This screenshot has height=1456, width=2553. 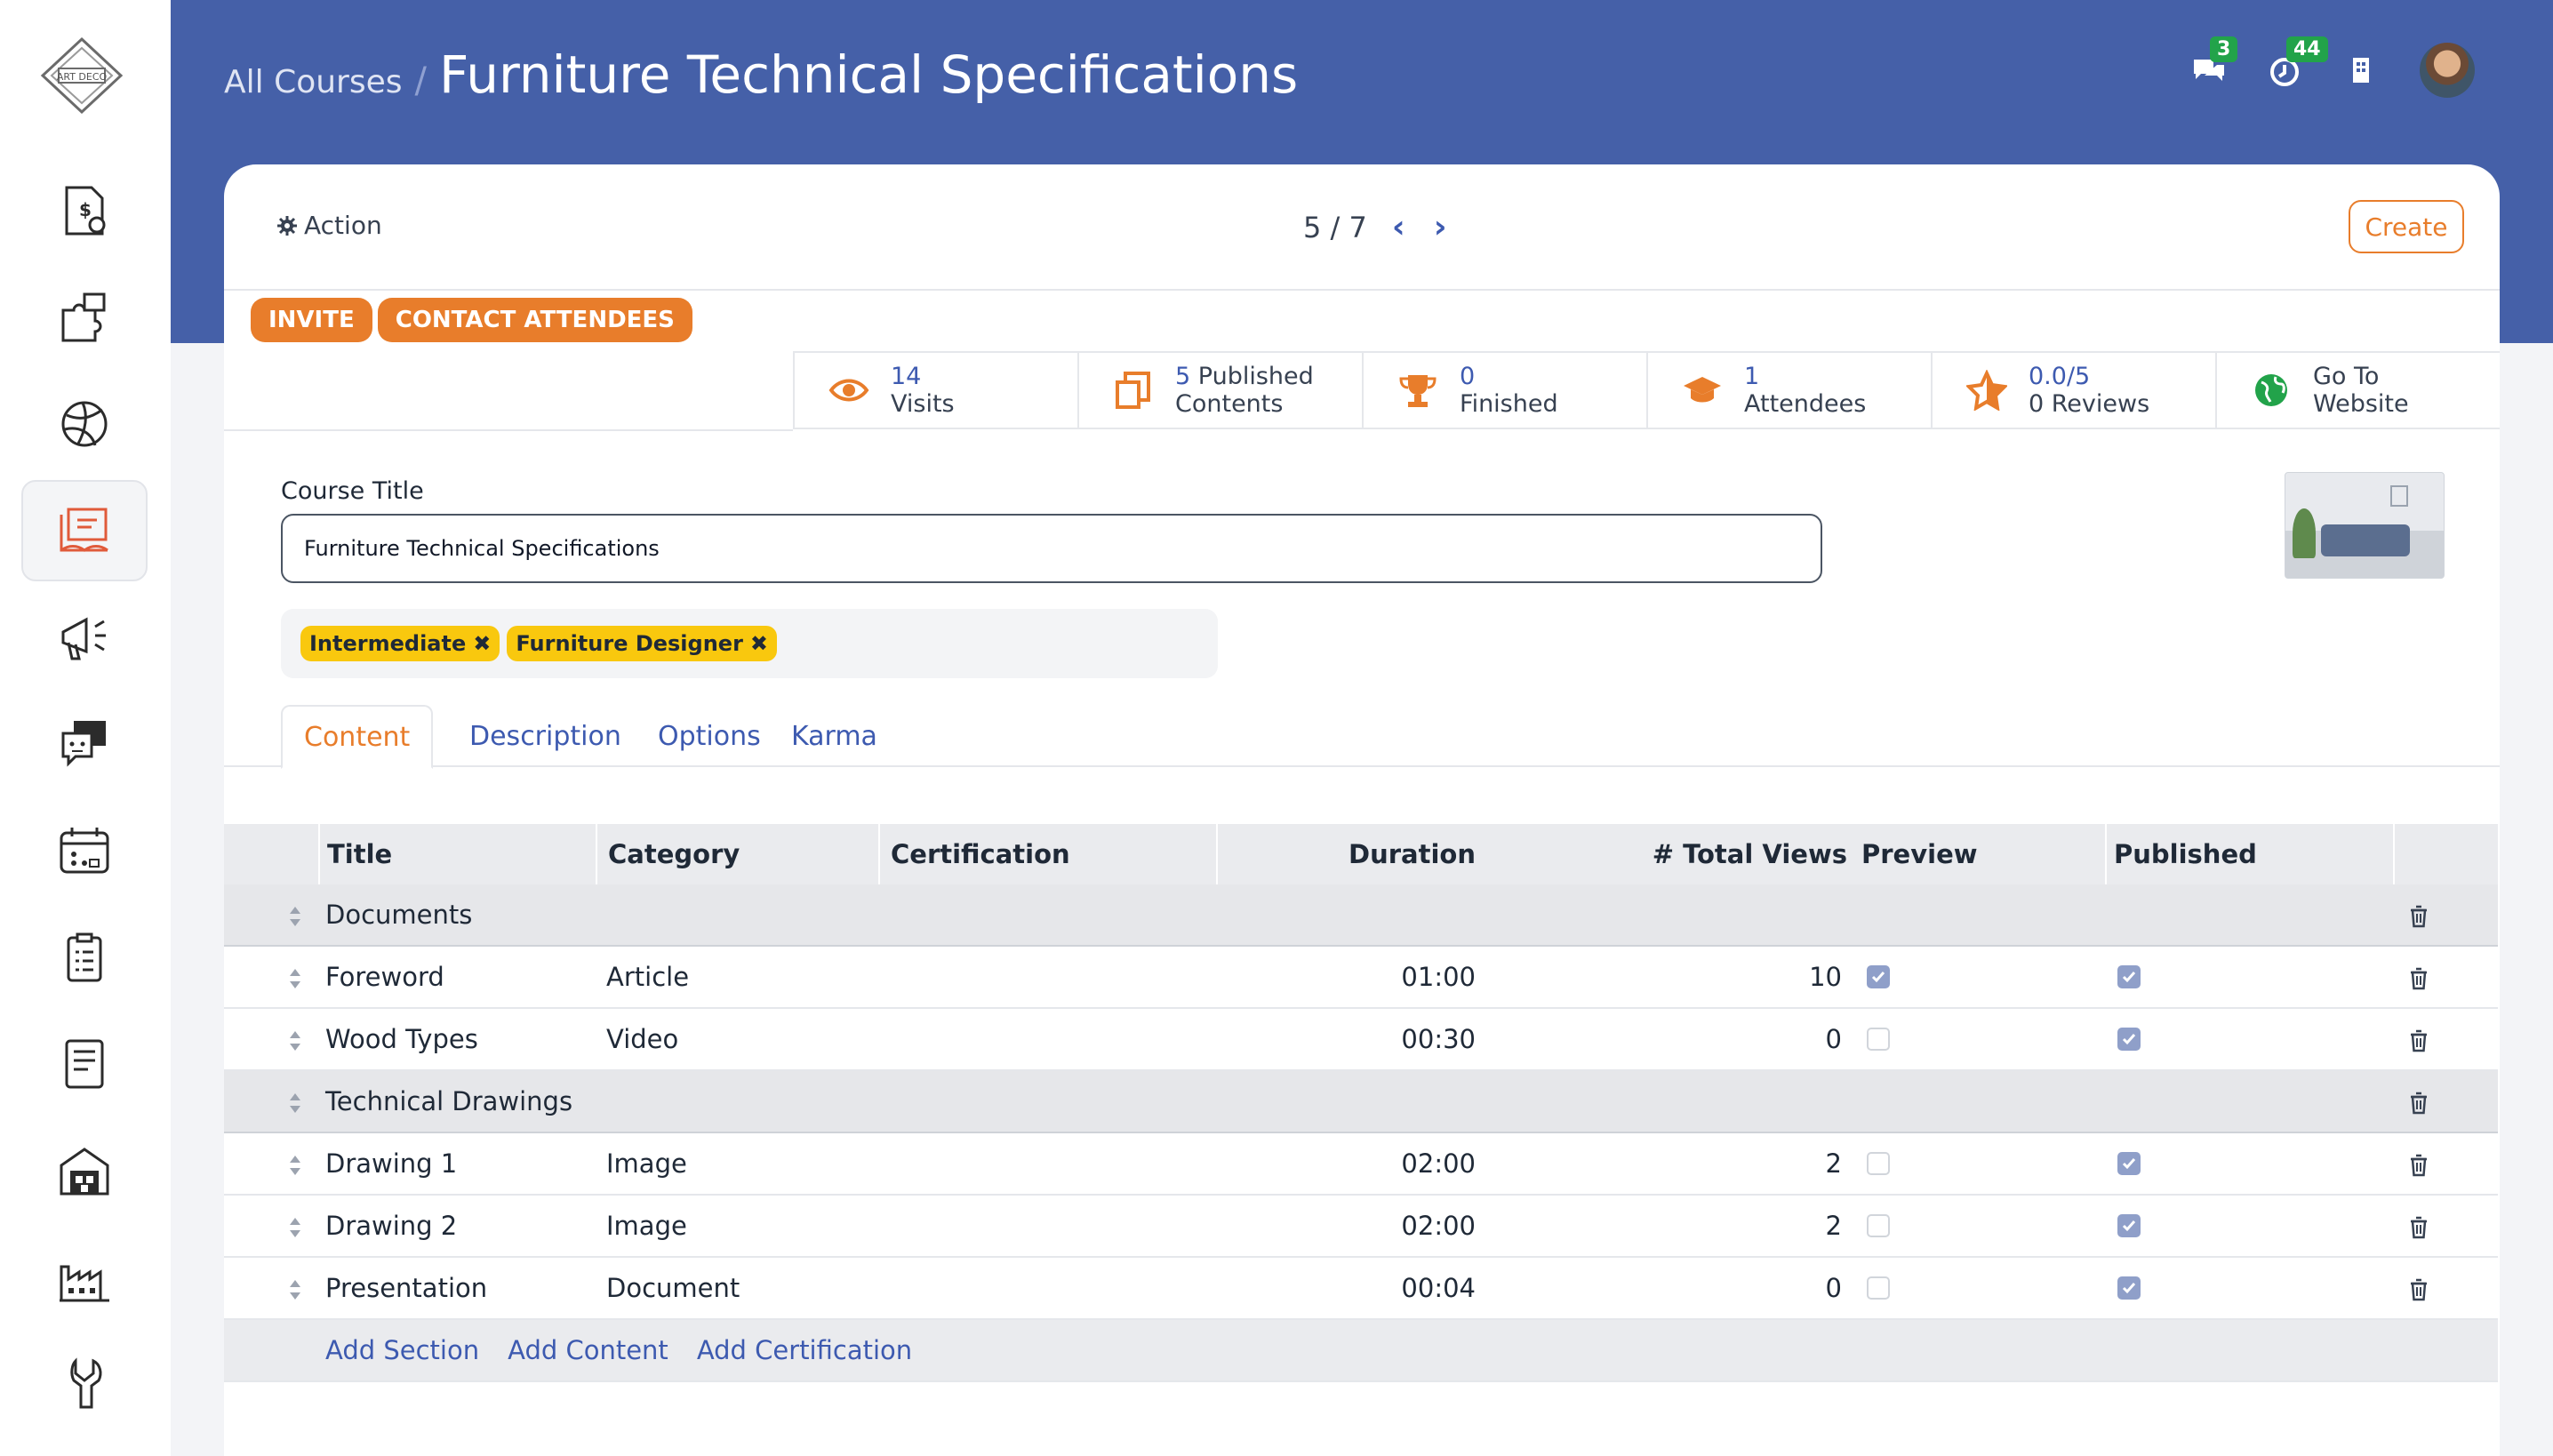 I want to click on tab-karma: Karma, so click(x=834, y=736).